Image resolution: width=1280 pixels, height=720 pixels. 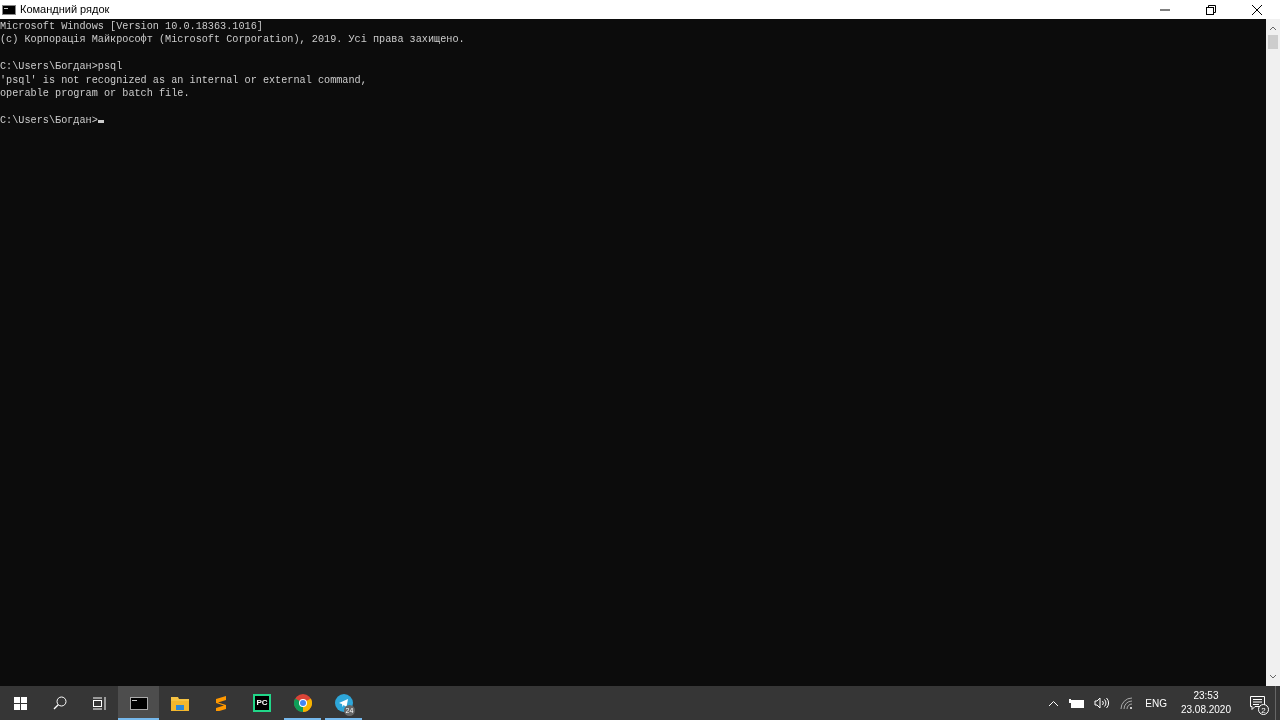 What do you see at coordinates (49, 120) in the screenshot?
I see `console-line: C:\Users\Богдан>` at bounding box center [49, 120].